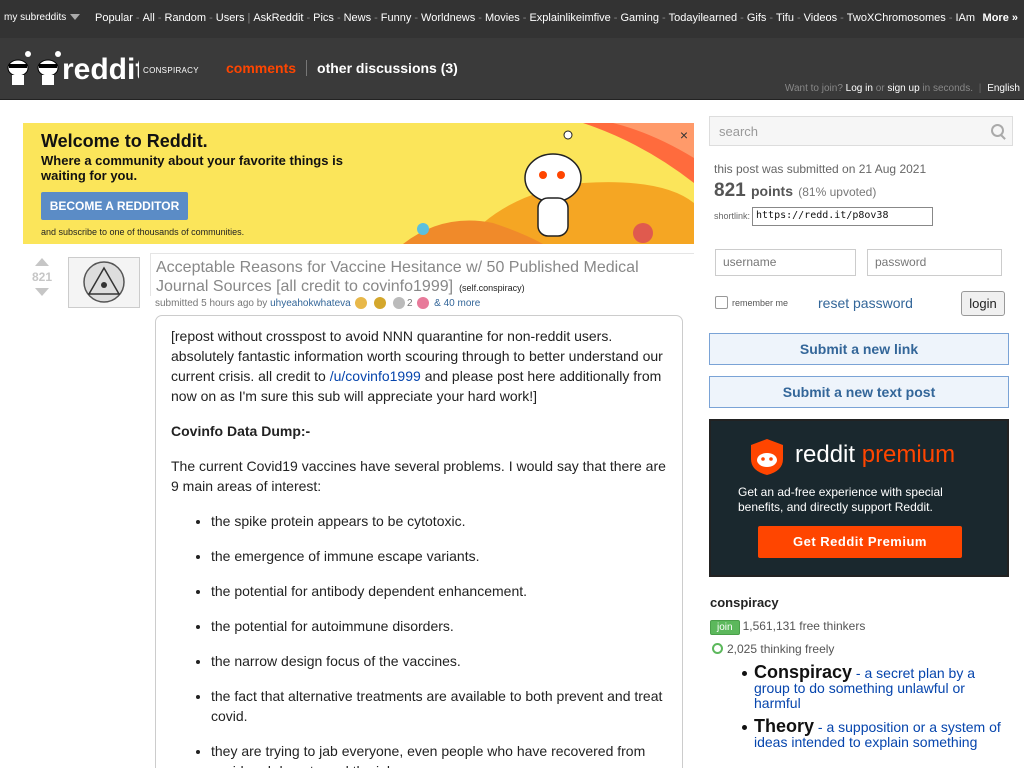  Describe the element at coordinates (767, 457) in the screenshot. I see `reddit-shield-icon` at that location.